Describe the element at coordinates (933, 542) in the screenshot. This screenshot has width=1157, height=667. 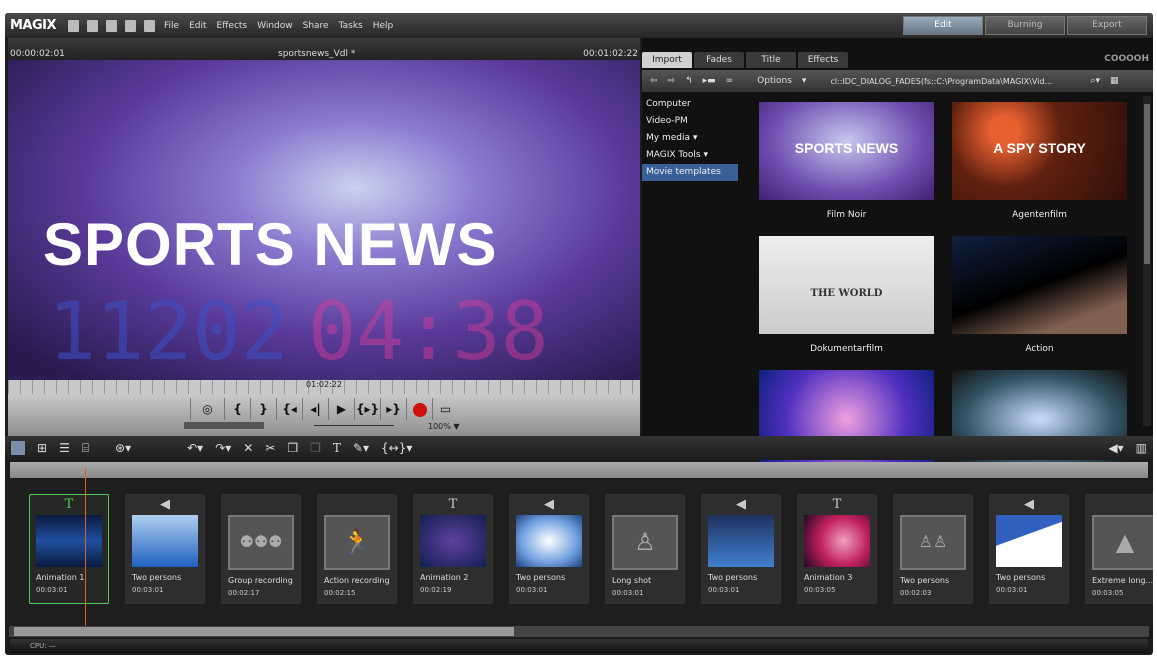
I see `two-persons-icon: ♙♙` at that location.